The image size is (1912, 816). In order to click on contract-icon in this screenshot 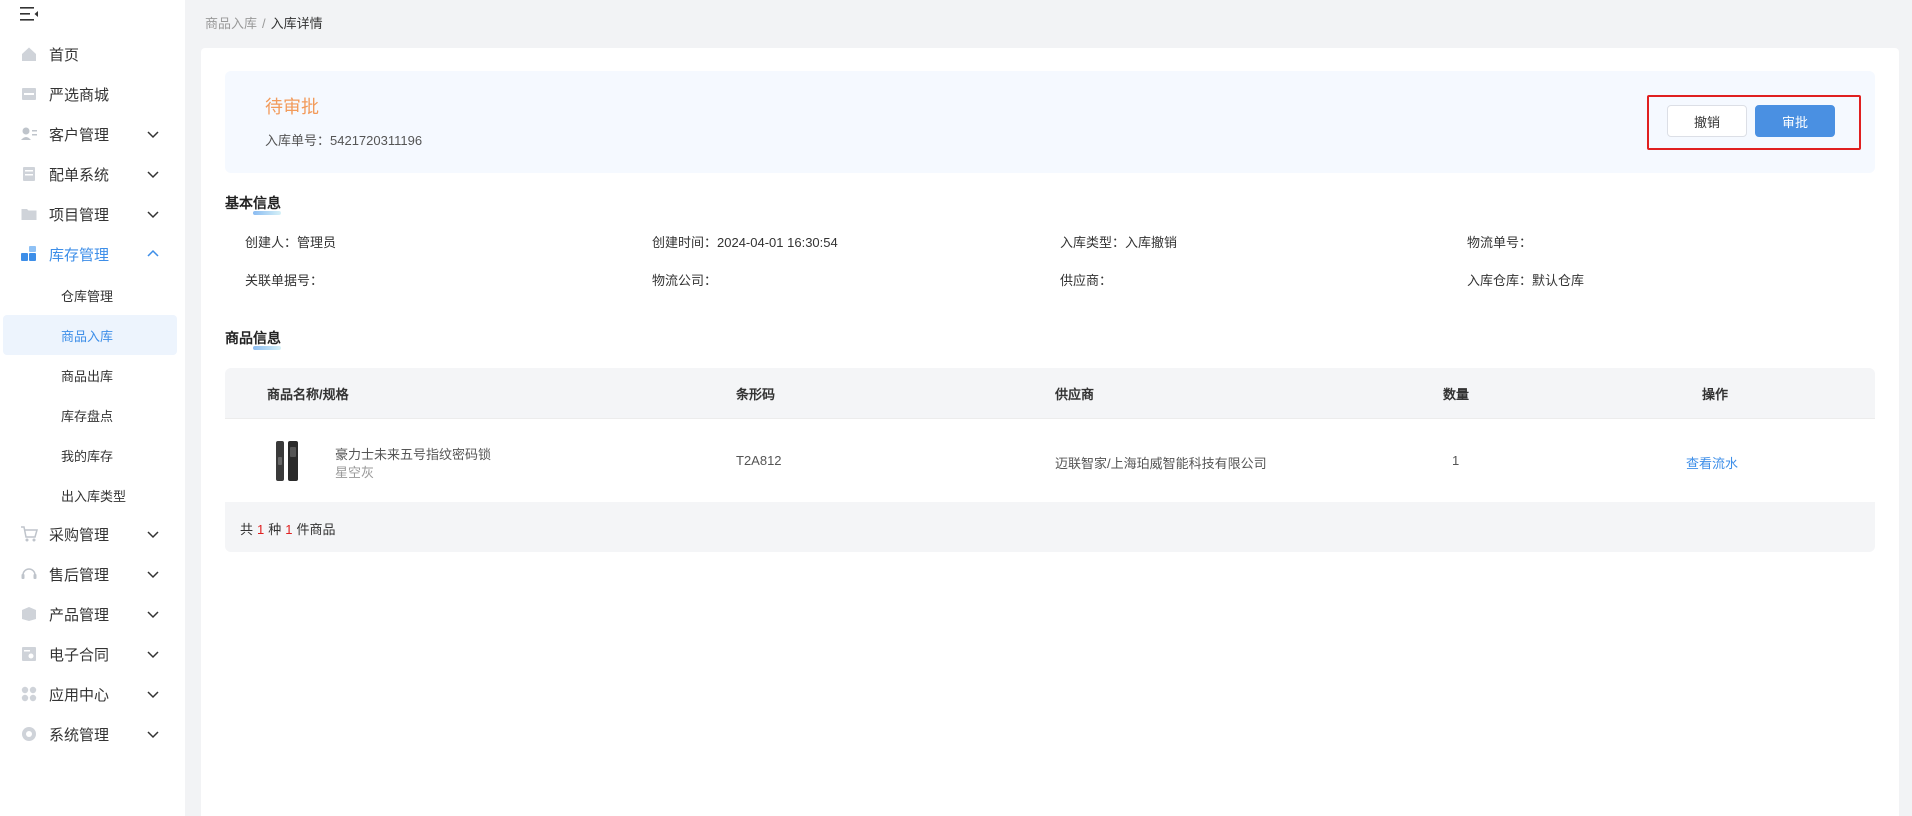, I will do `click(29, 654)`.